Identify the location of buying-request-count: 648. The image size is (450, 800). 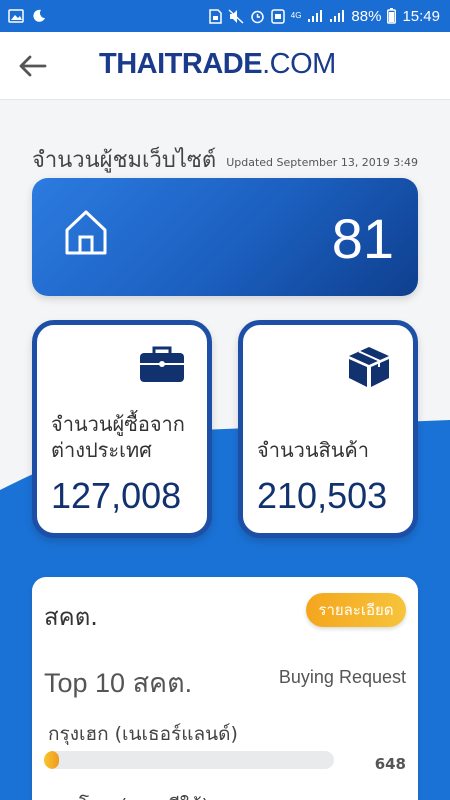
(390, 764).